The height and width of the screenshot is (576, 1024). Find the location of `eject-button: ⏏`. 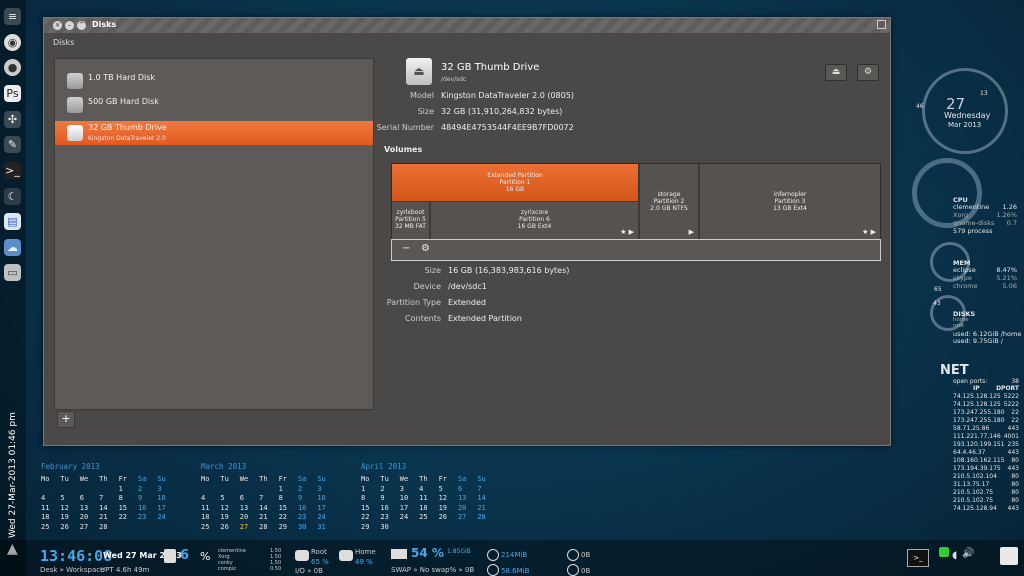

eject-button: ⏏ is located at coordinates (836, 72).